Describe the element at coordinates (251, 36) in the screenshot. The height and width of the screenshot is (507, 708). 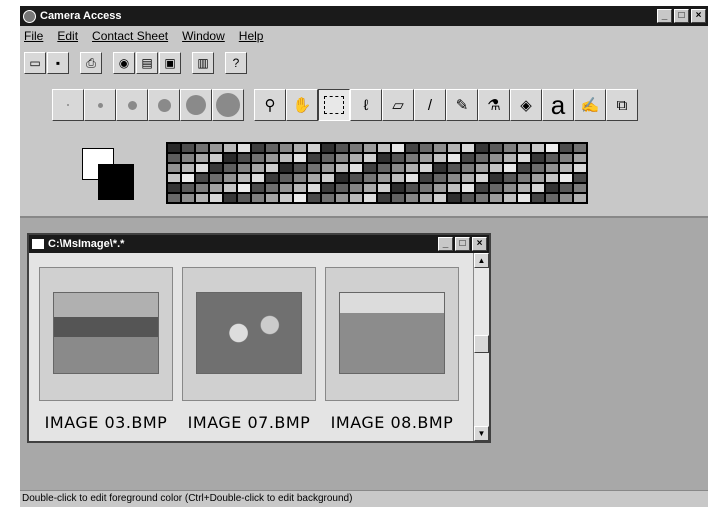
I see `menu-help: Help` at that location.